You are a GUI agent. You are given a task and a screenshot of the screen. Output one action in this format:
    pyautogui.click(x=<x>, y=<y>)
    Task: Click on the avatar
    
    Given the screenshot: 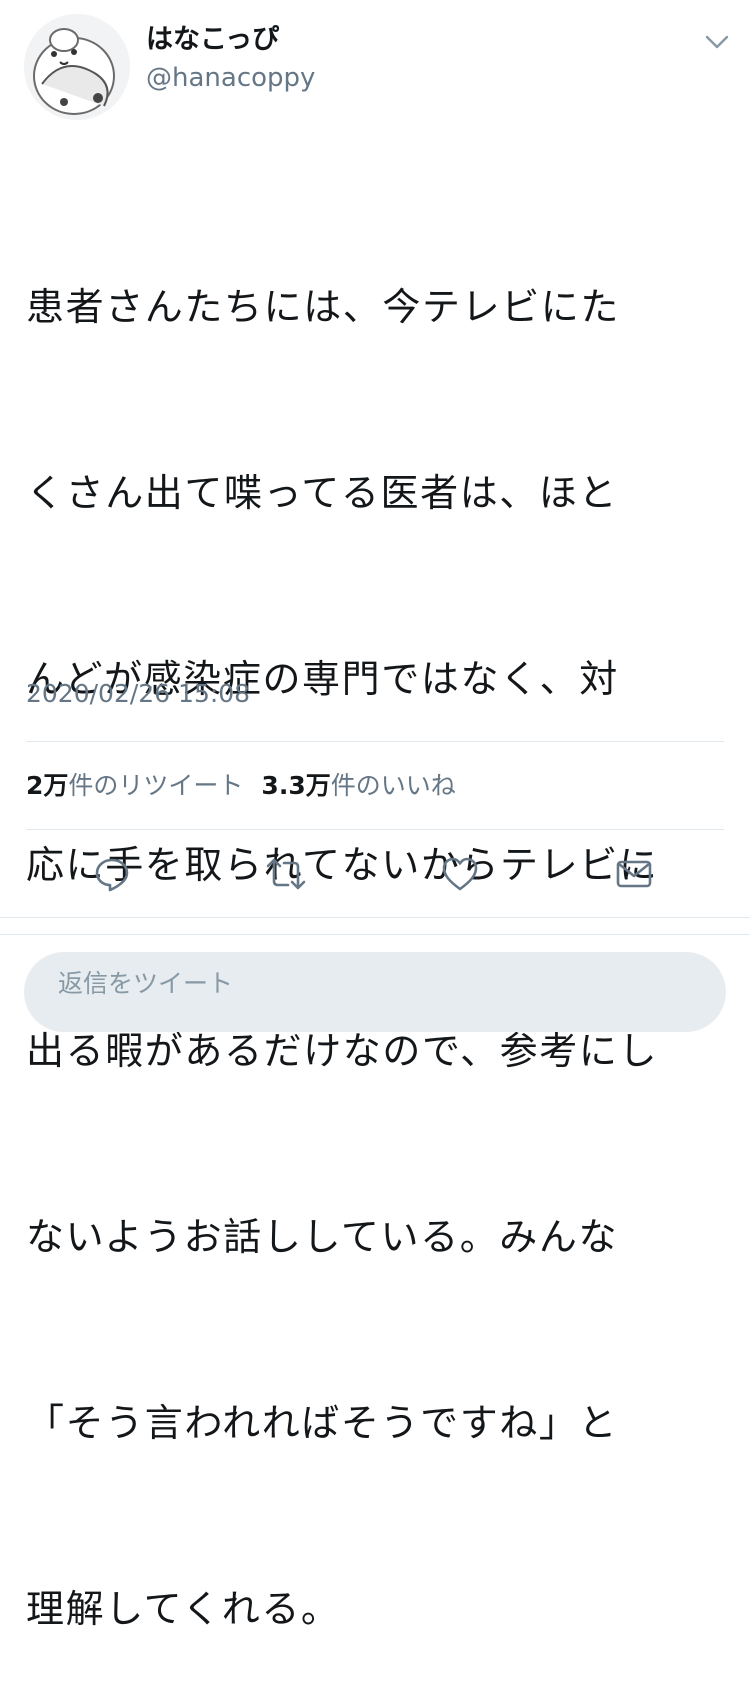 What is the action you would take?
    pyautogui.click(x=77, y=67)
    